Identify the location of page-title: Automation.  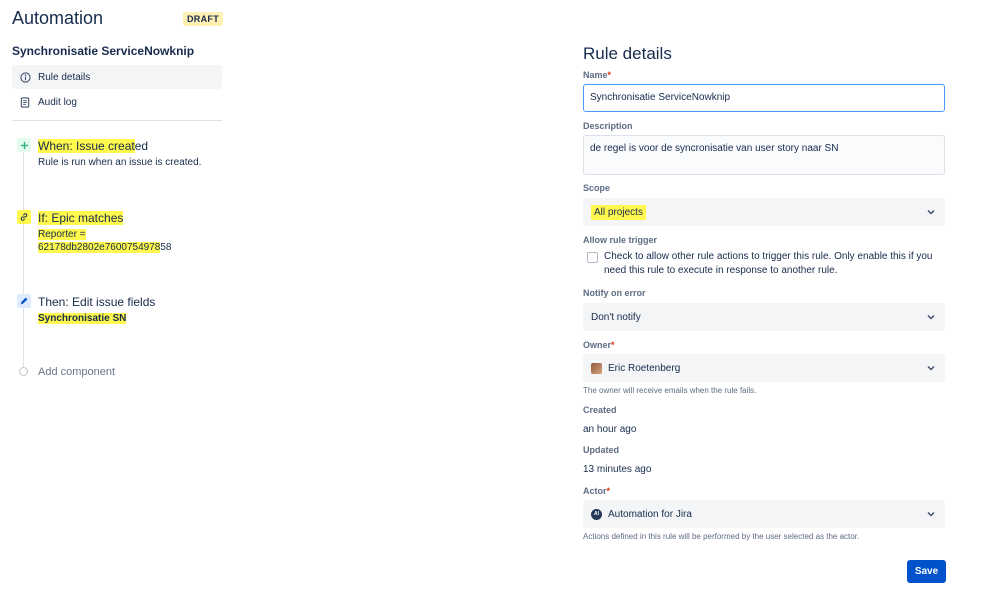
(58, 18).